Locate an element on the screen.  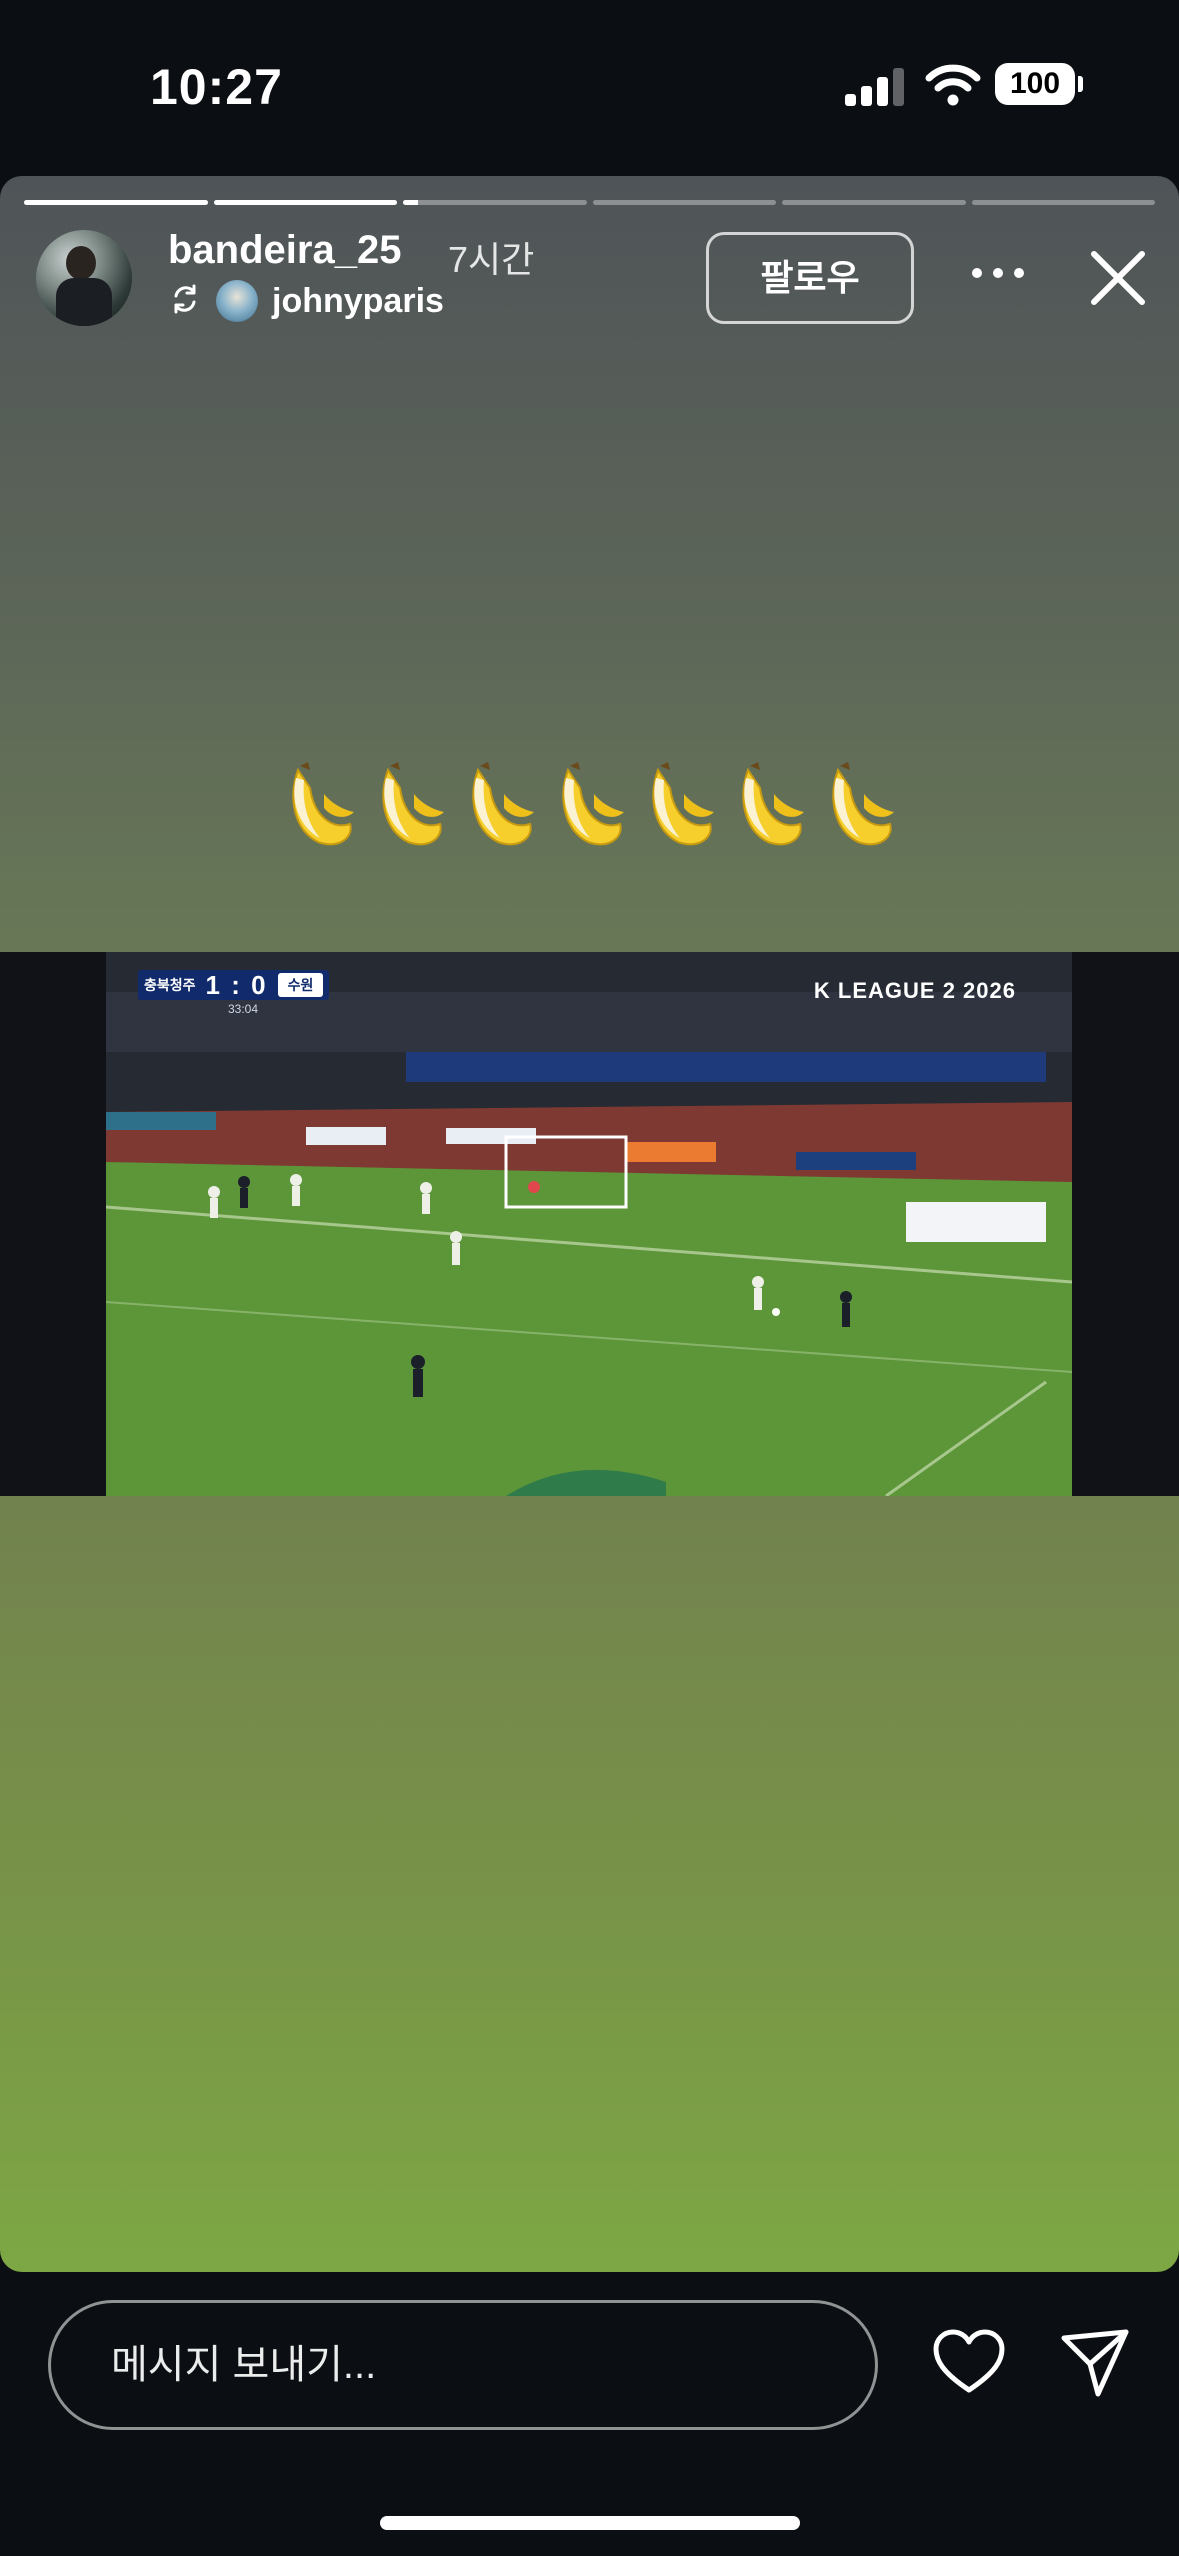
battery-level: 100 is located at coordinates (1035, 83).